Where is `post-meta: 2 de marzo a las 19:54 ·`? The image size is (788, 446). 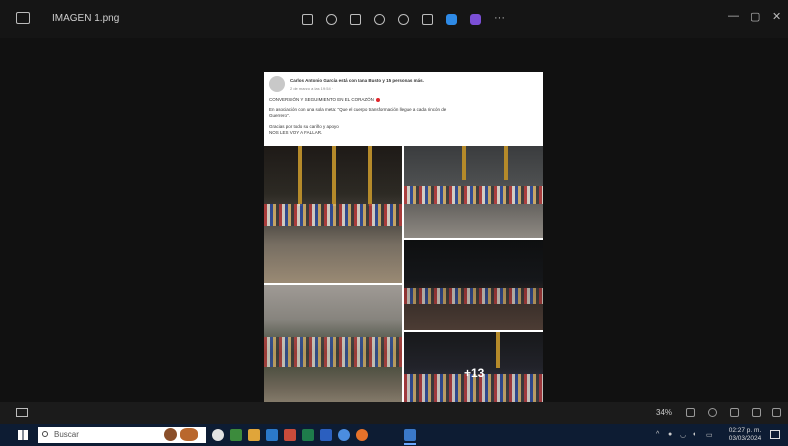 post-meta: 2 de marzo a las 19:54 · is located at coordinates (312, 88).